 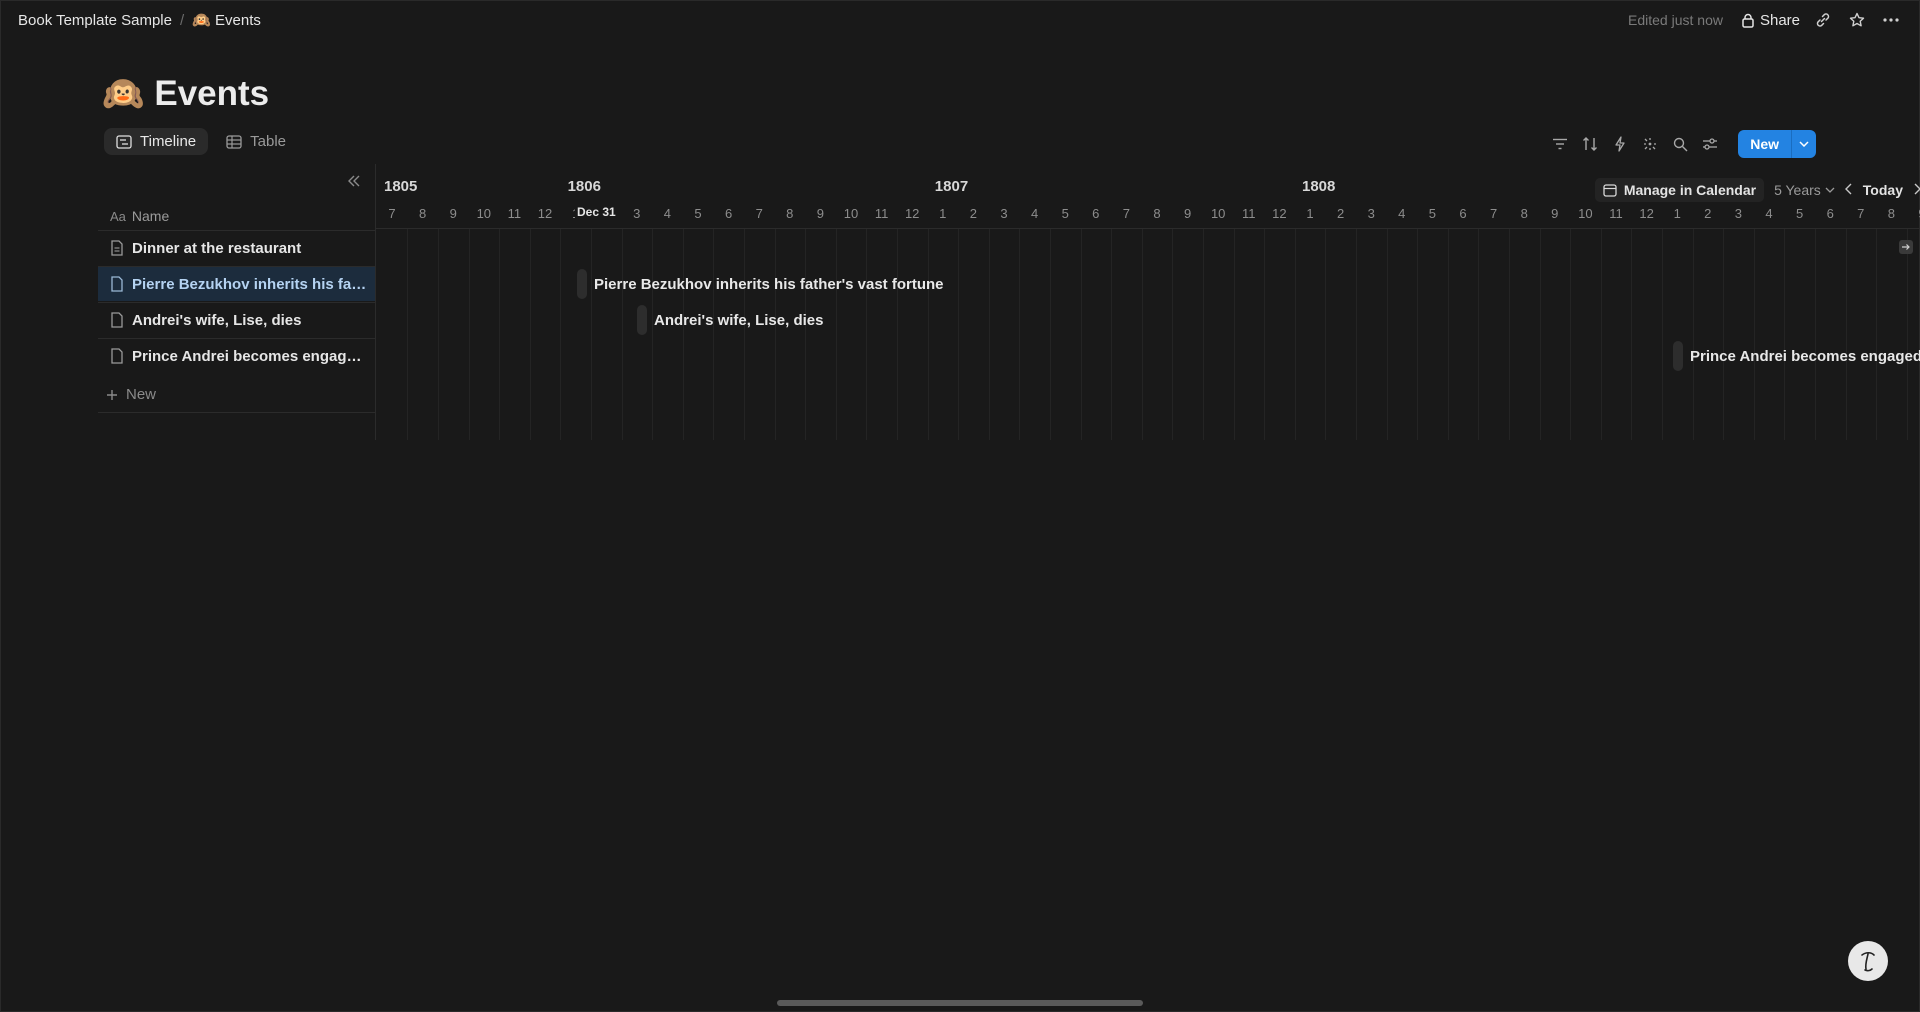 I want to click on sort-button, so click(x=1590, y=144).